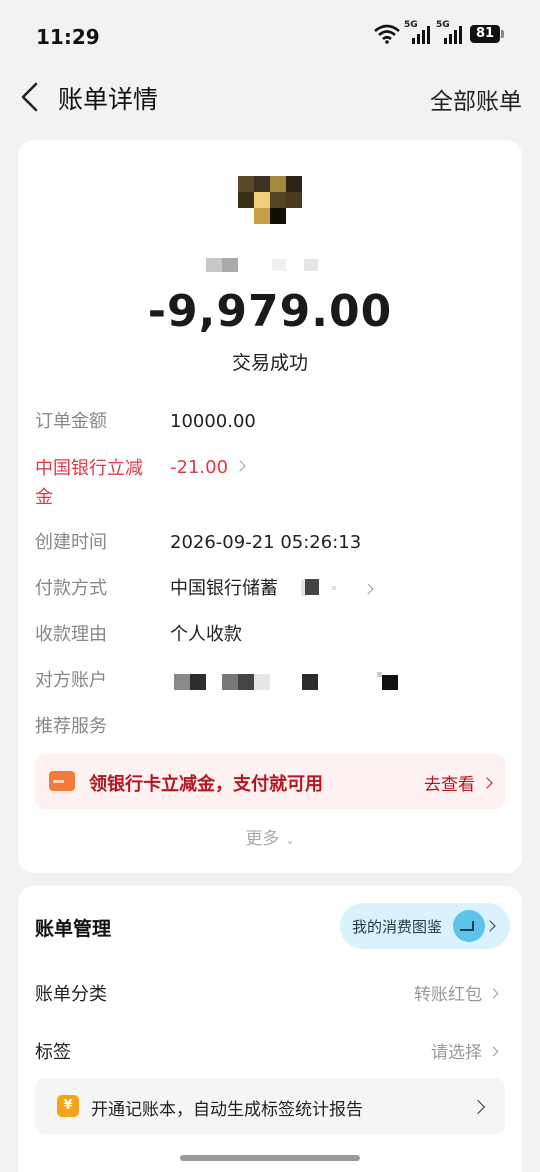  Describe the element at coordinates (262, 265) in the screenshot. I see `counterparty-name-redacted` at that location.